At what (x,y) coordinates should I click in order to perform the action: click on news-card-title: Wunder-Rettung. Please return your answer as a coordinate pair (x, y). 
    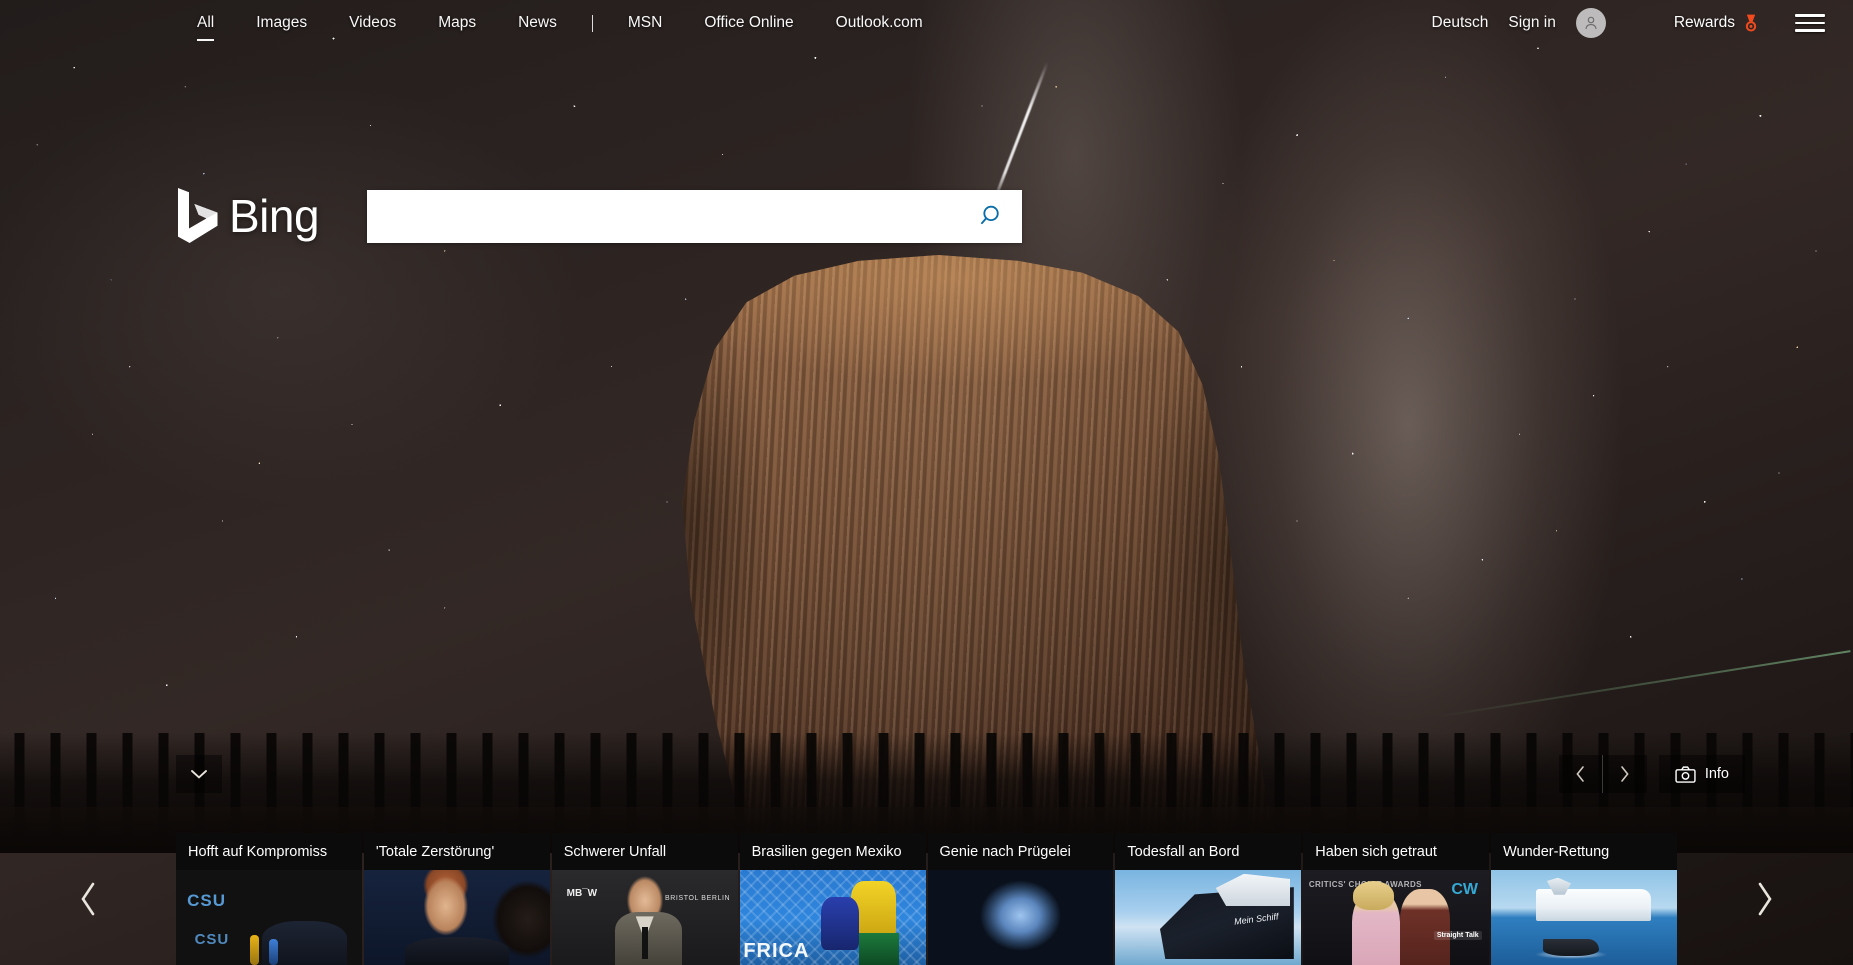
    Looking at the image, I should click on (1584, 851).